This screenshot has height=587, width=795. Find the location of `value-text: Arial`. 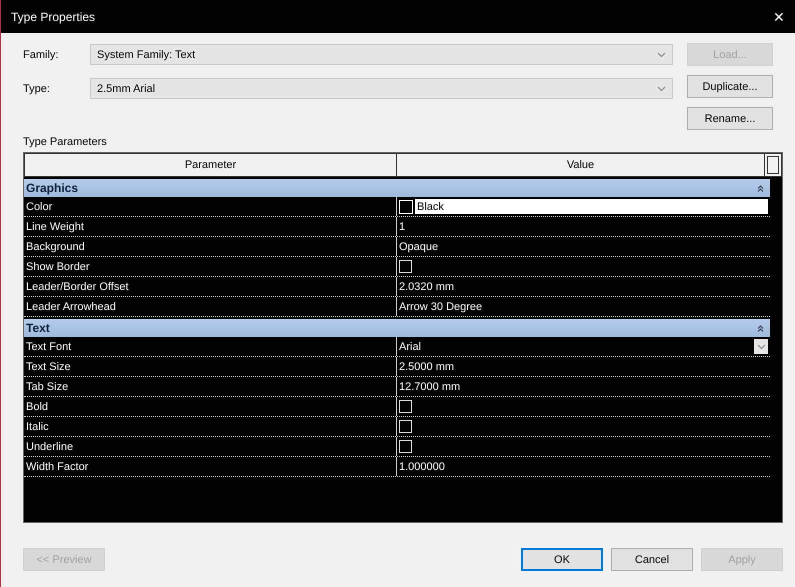

value-text: Arial is located at coordinates (410, 346).